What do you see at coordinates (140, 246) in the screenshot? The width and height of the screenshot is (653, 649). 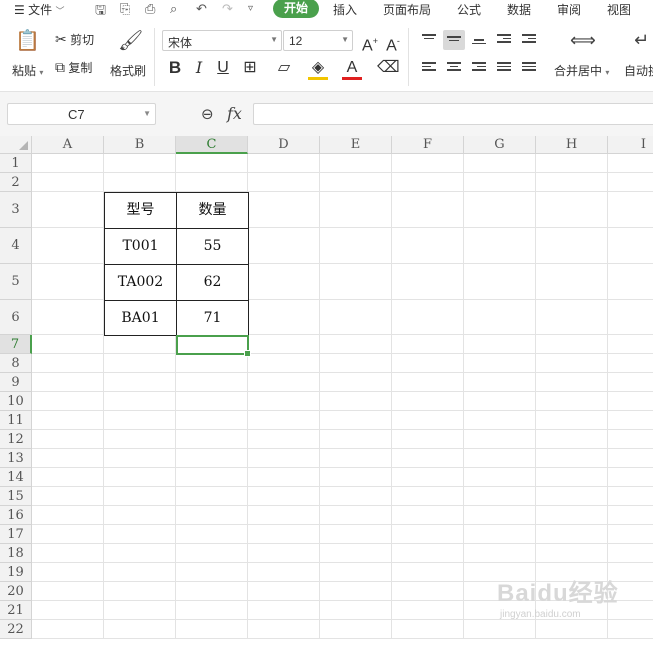 I see `table-data-cell: T001` at bounding box center [140, 246].